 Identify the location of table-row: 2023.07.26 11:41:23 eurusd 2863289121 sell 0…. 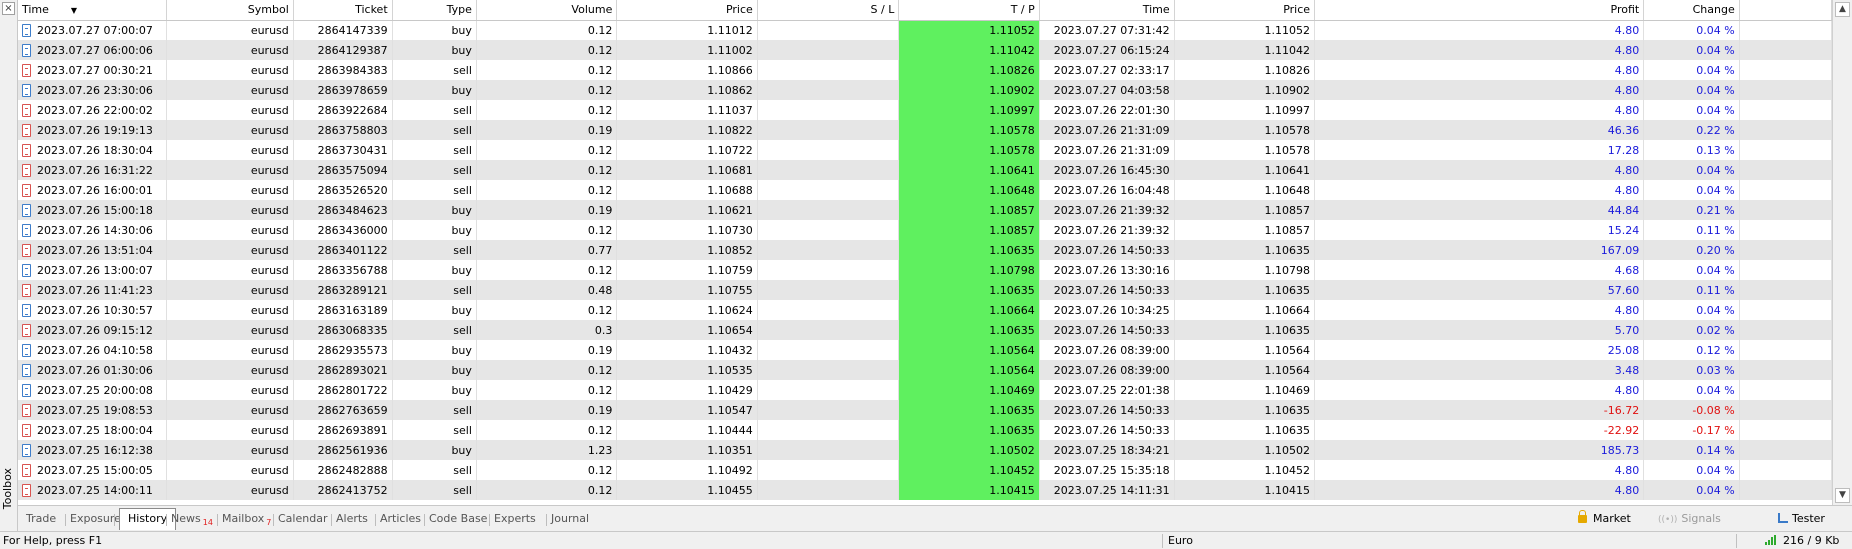
(925, 290).